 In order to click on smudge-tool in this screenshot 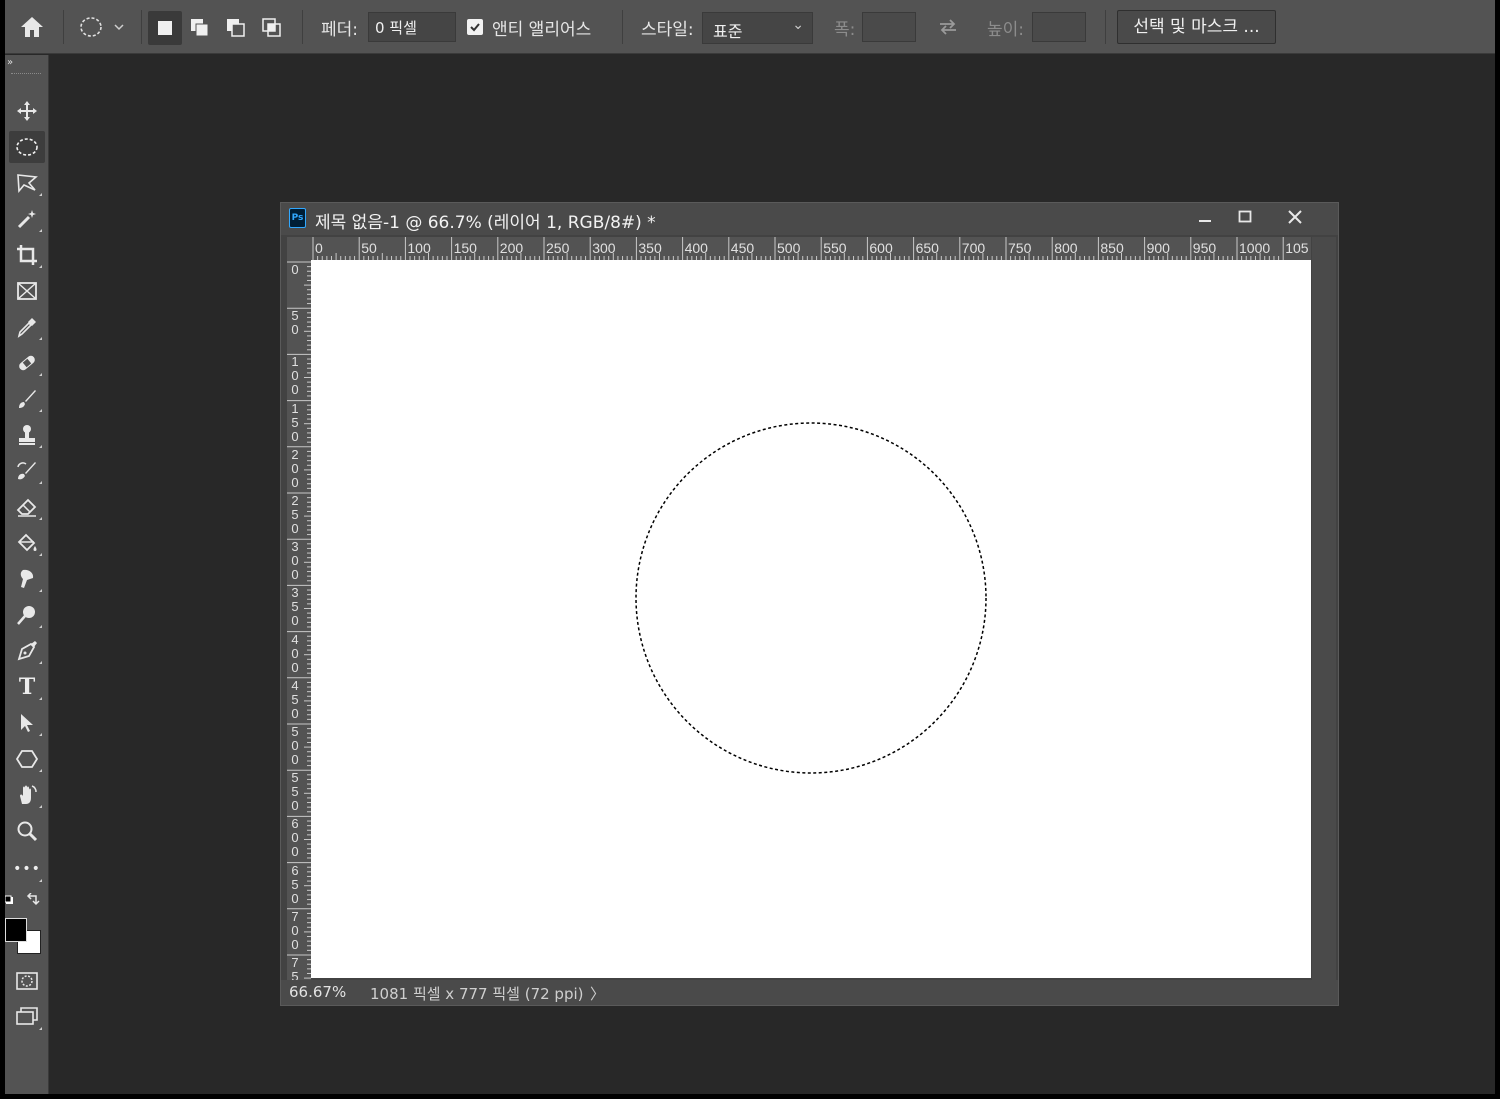, I will do `click(27, 579)`.